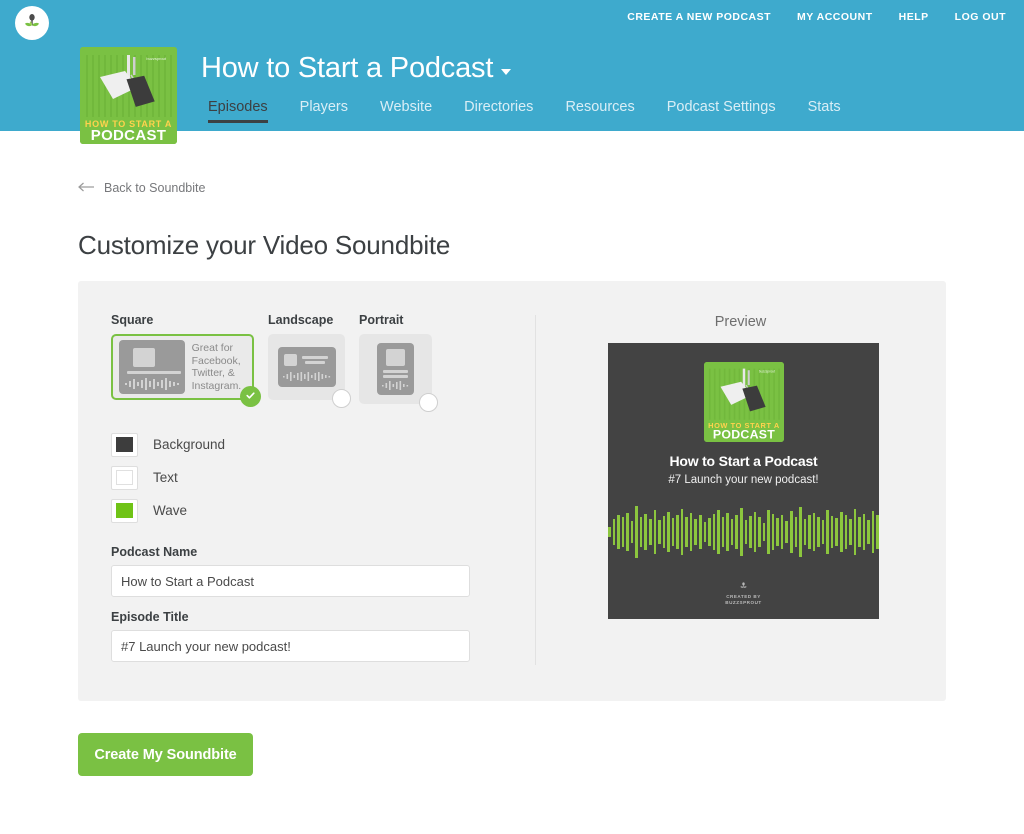 The height and width of the screenshot is (834, 1024). What do you see at coordinates (189, 444) in the screenshot?
I see `swatch-label-background: Background` at bounding box center [189, 444].